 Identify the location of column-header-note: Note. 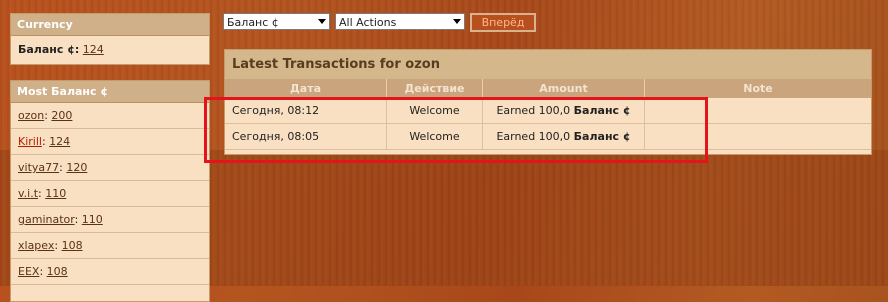
(758, 88).